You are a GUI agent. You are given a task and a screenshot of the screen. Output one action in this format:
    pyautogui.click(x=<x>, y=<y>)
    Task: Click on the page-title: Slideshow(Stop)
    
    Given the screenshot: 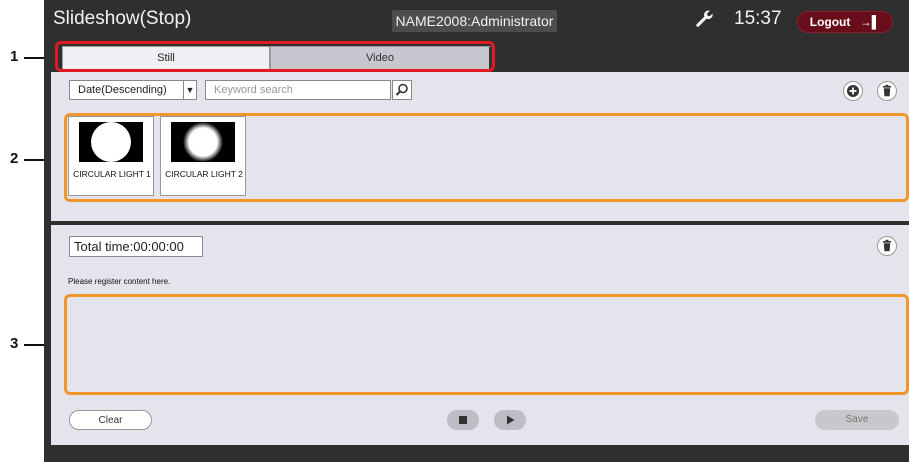 What is the action you would take?
    pyautogui.click(x=122, y=18)
    